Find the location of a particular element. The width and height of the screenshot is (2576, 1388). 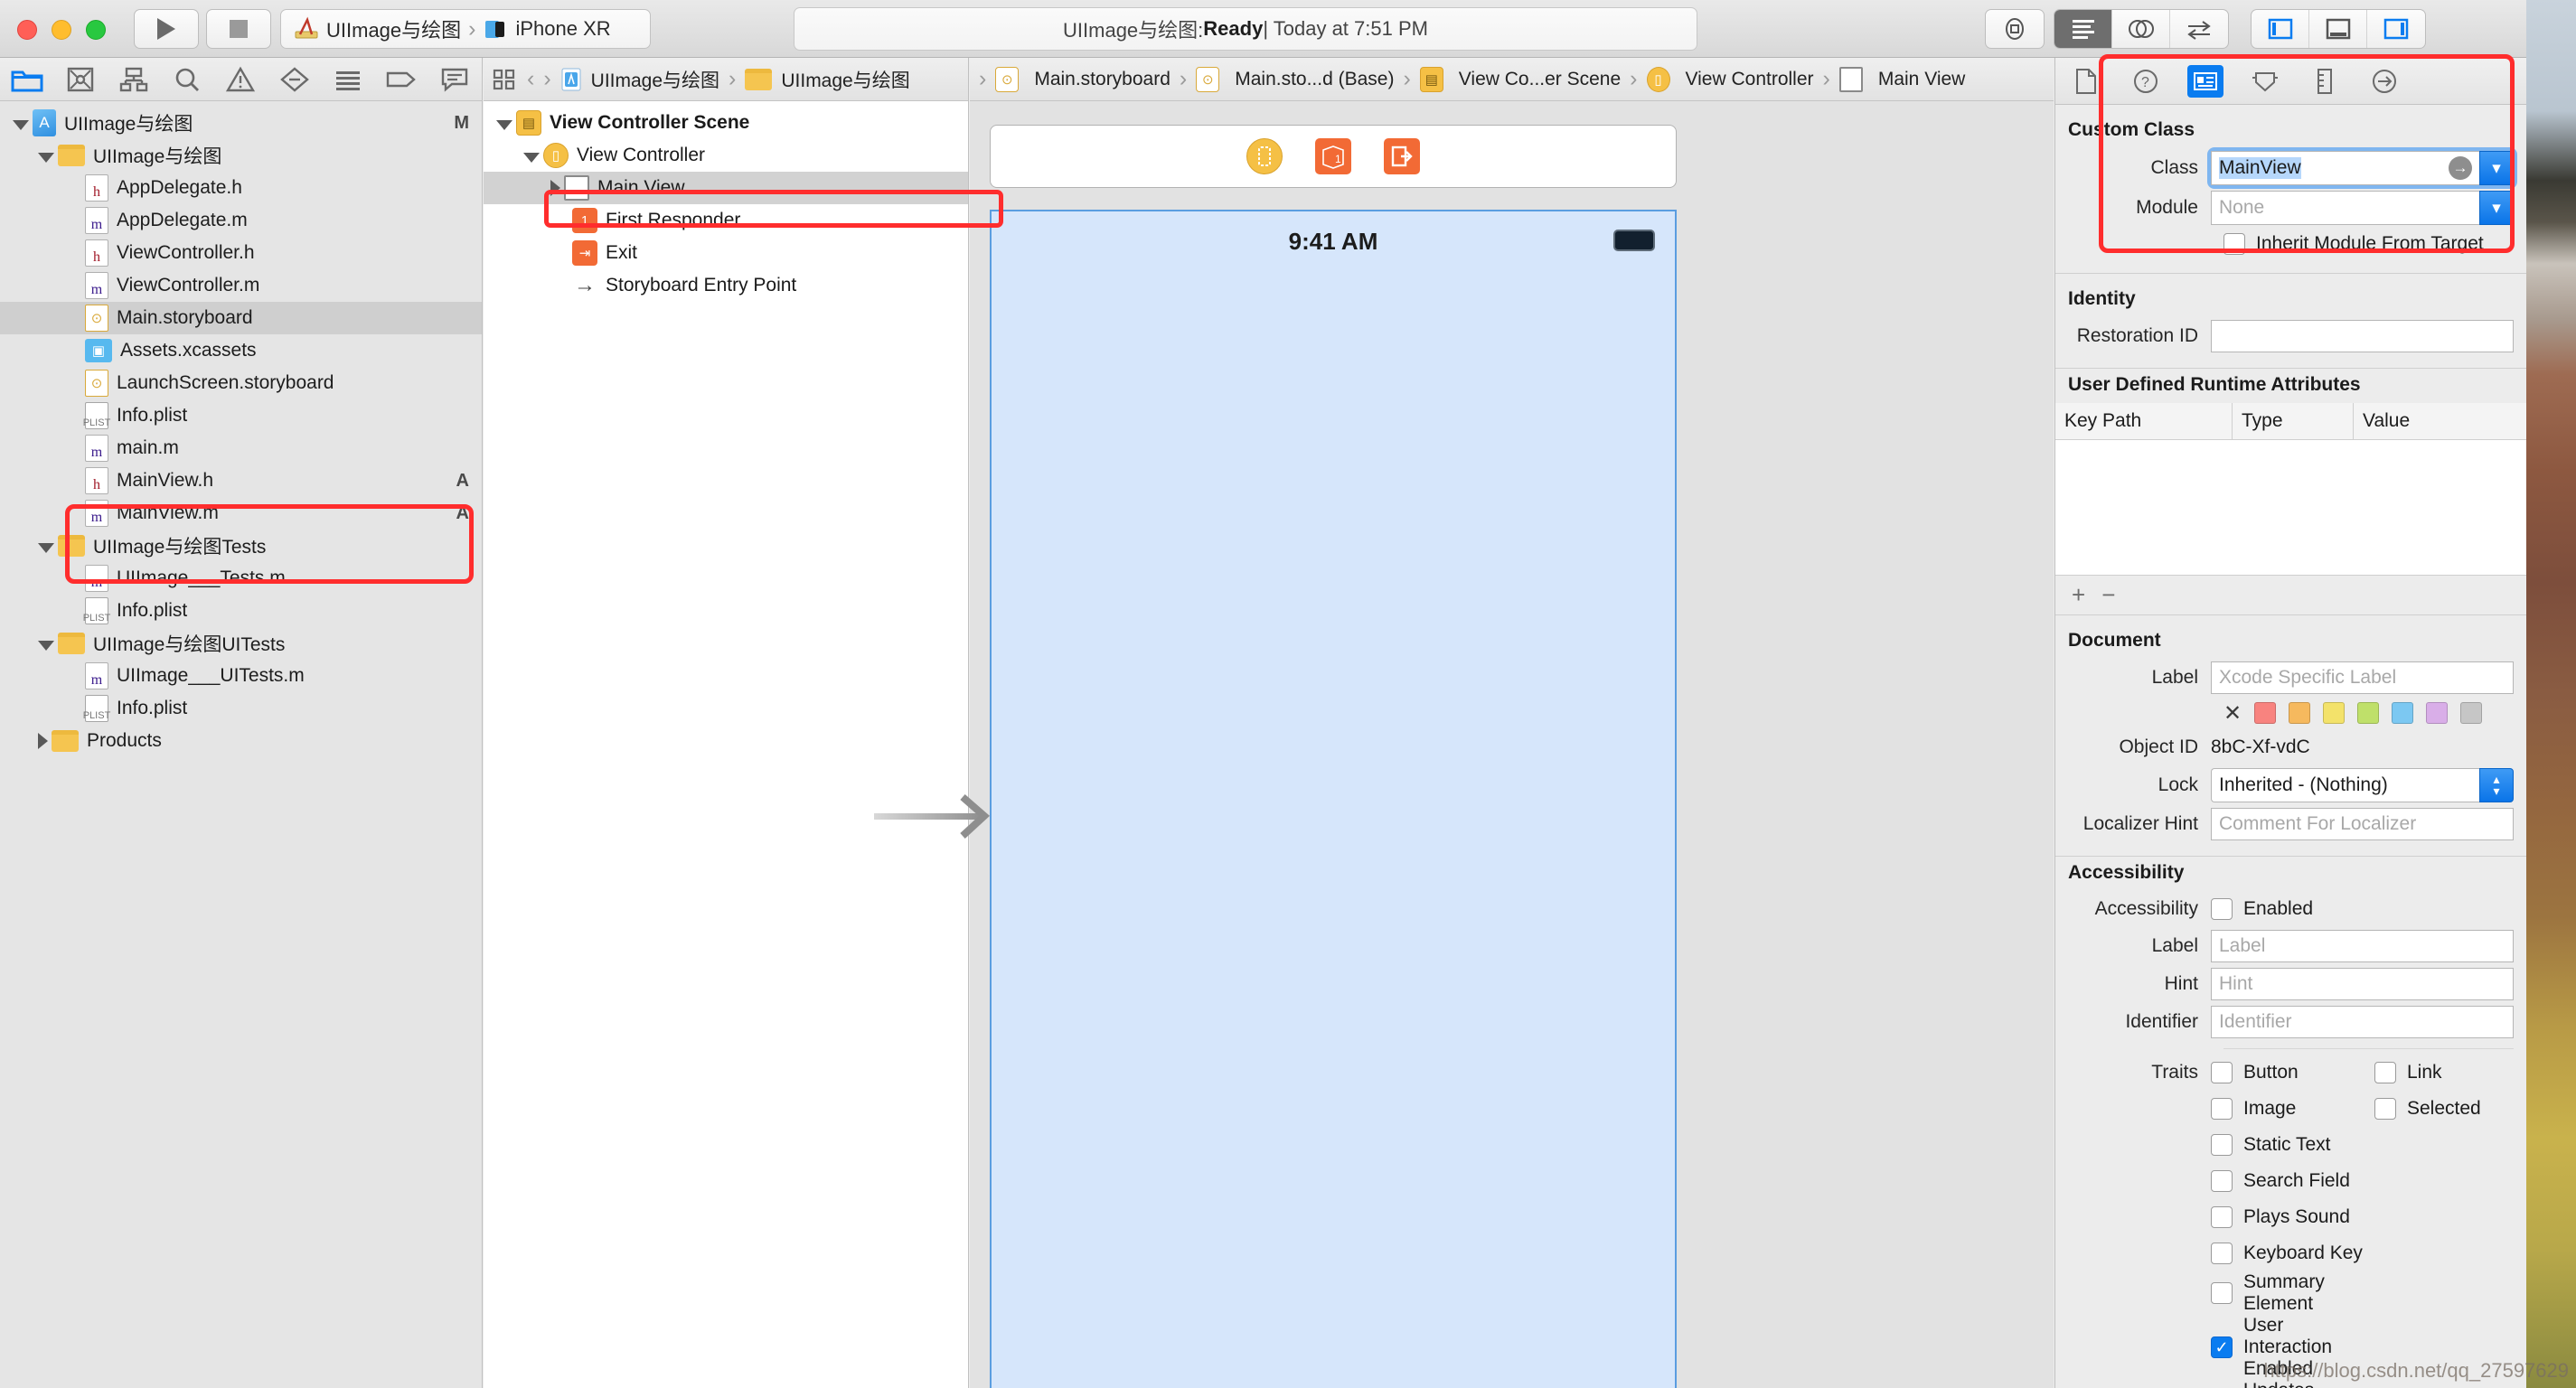

navigator-item-2: h AppDelegate.h is located at coordinates (241, 188).